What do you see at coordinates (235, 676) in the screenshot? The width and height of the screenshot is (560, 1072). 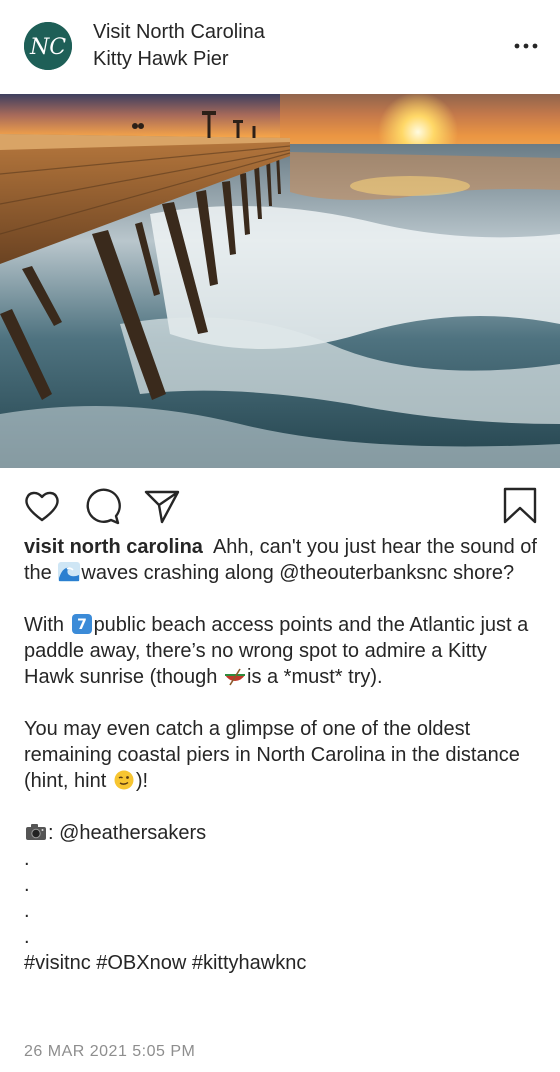 I see `canoe-icon` at bounding box center [235, 676].